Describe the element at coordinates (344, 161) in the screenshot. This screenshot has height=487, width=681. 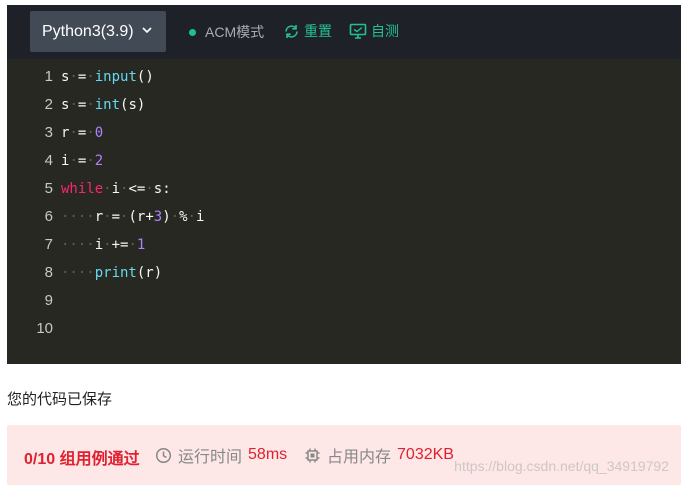
I see `code-line: 4 i·=·2` at that location.